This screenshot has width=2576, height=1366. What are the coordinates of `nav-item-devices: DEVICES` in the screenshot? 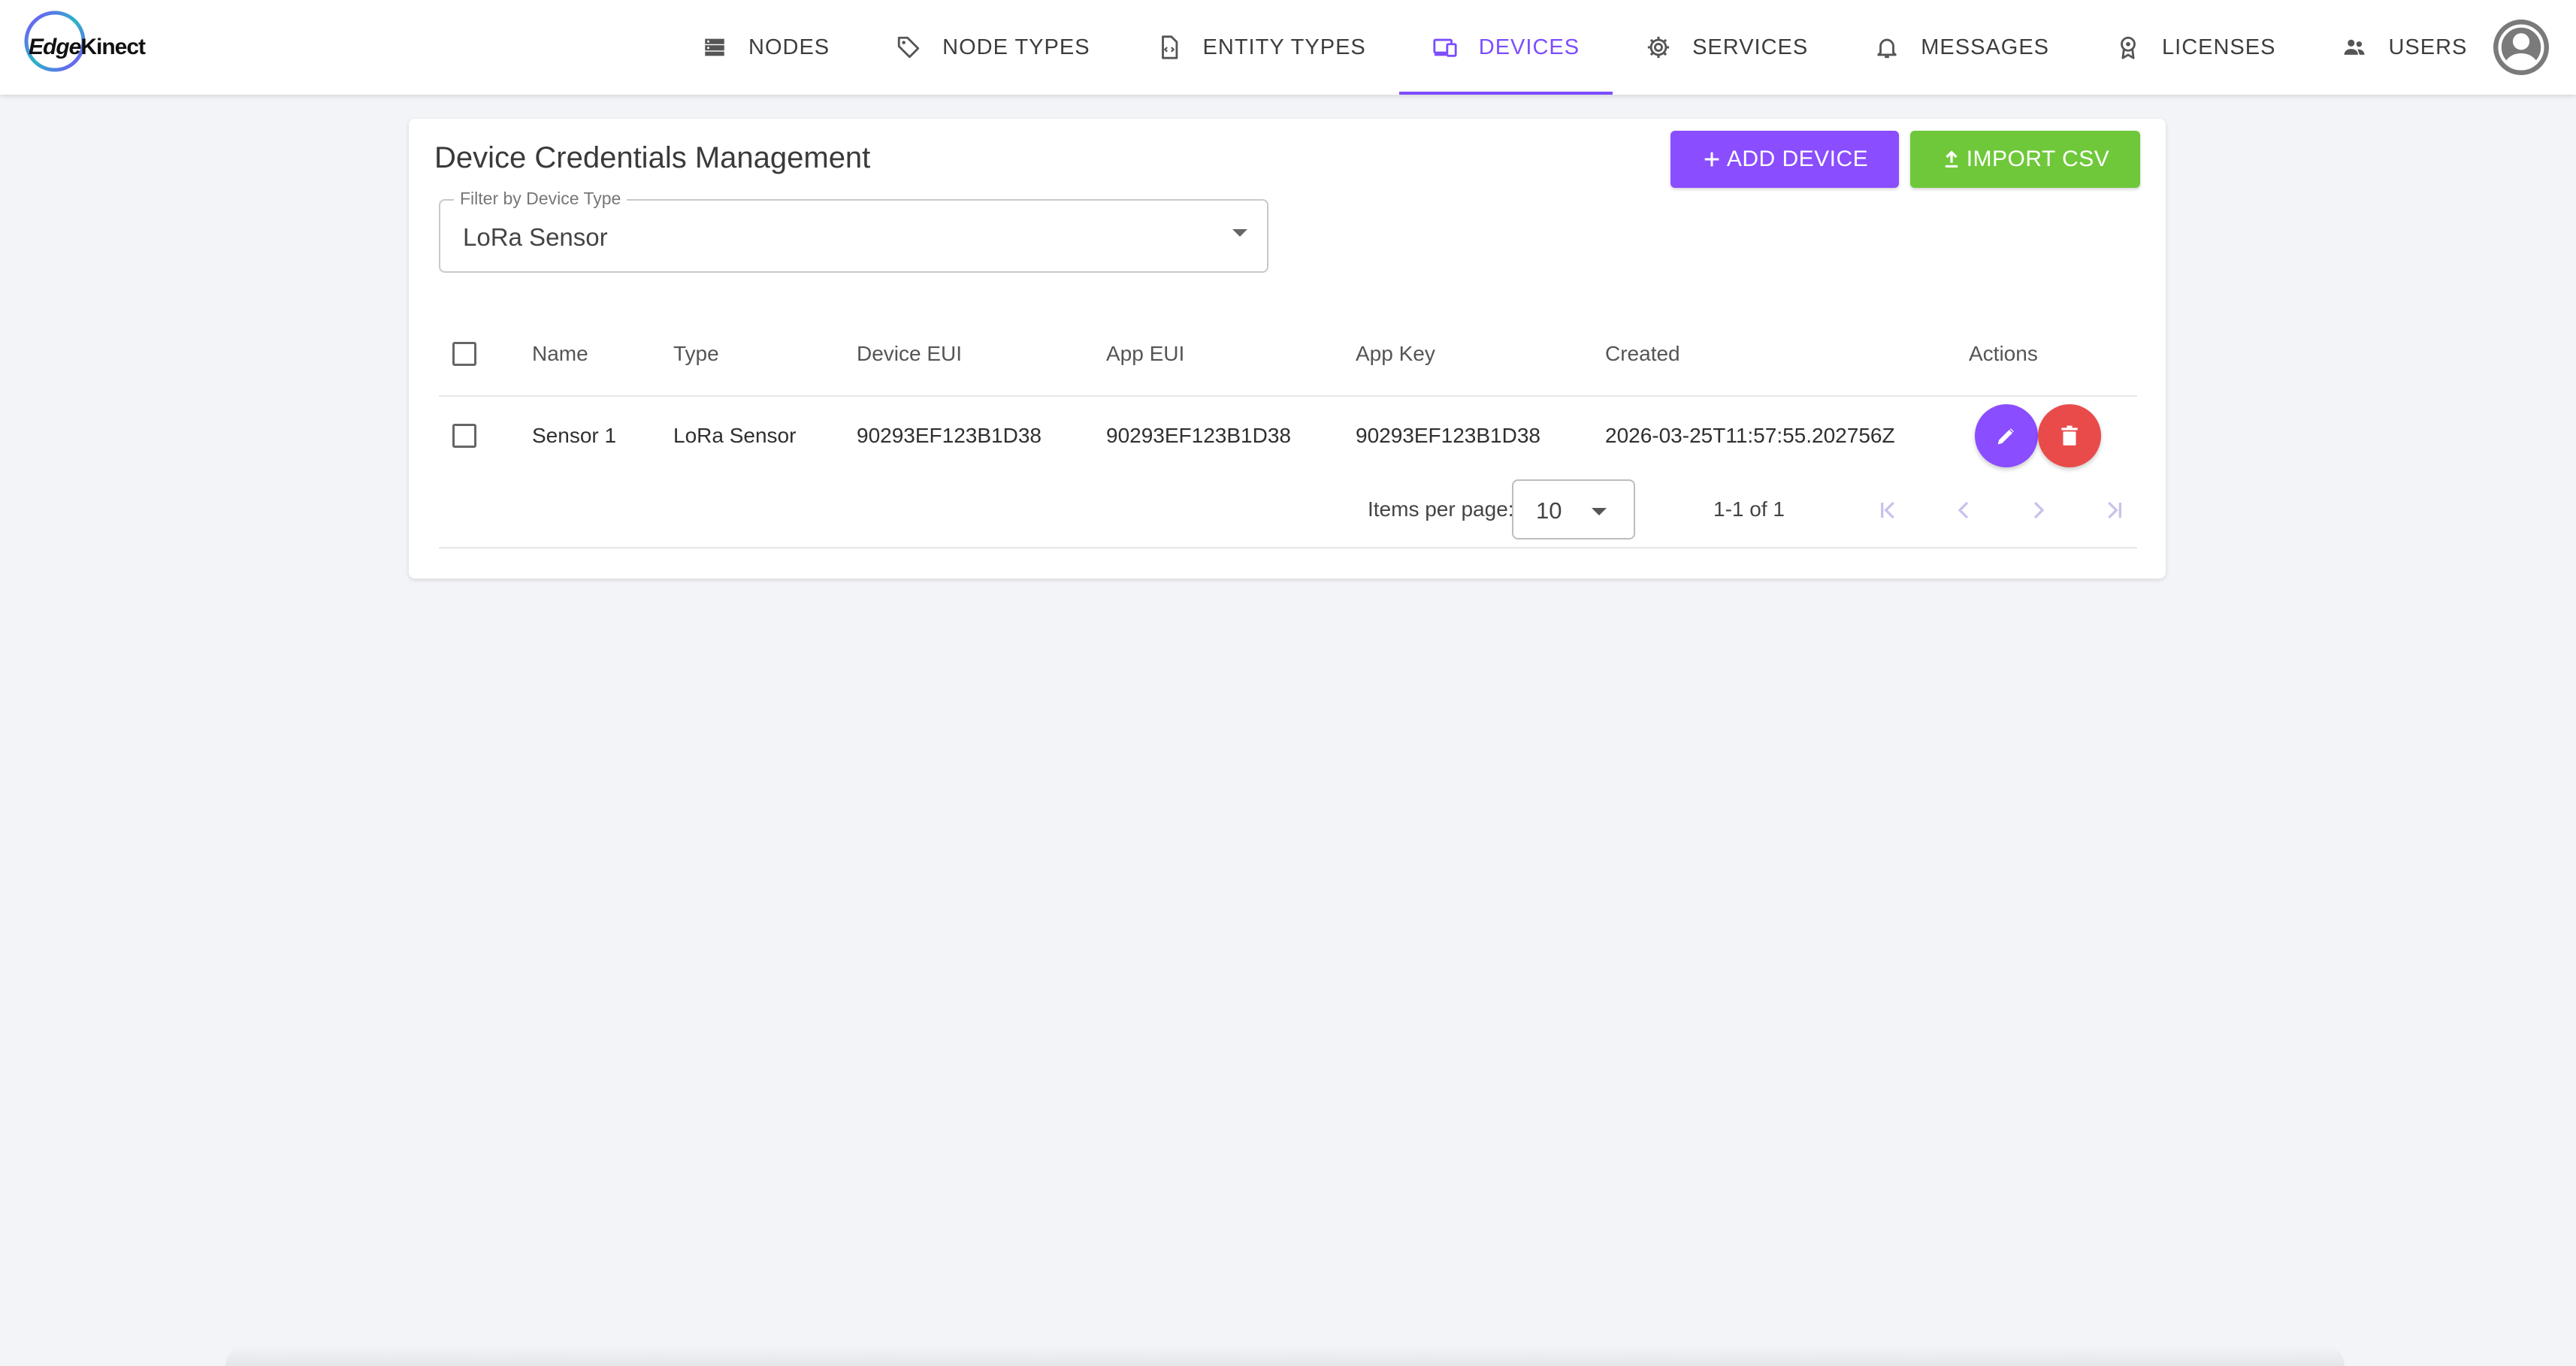 It's located at (1506, 47).